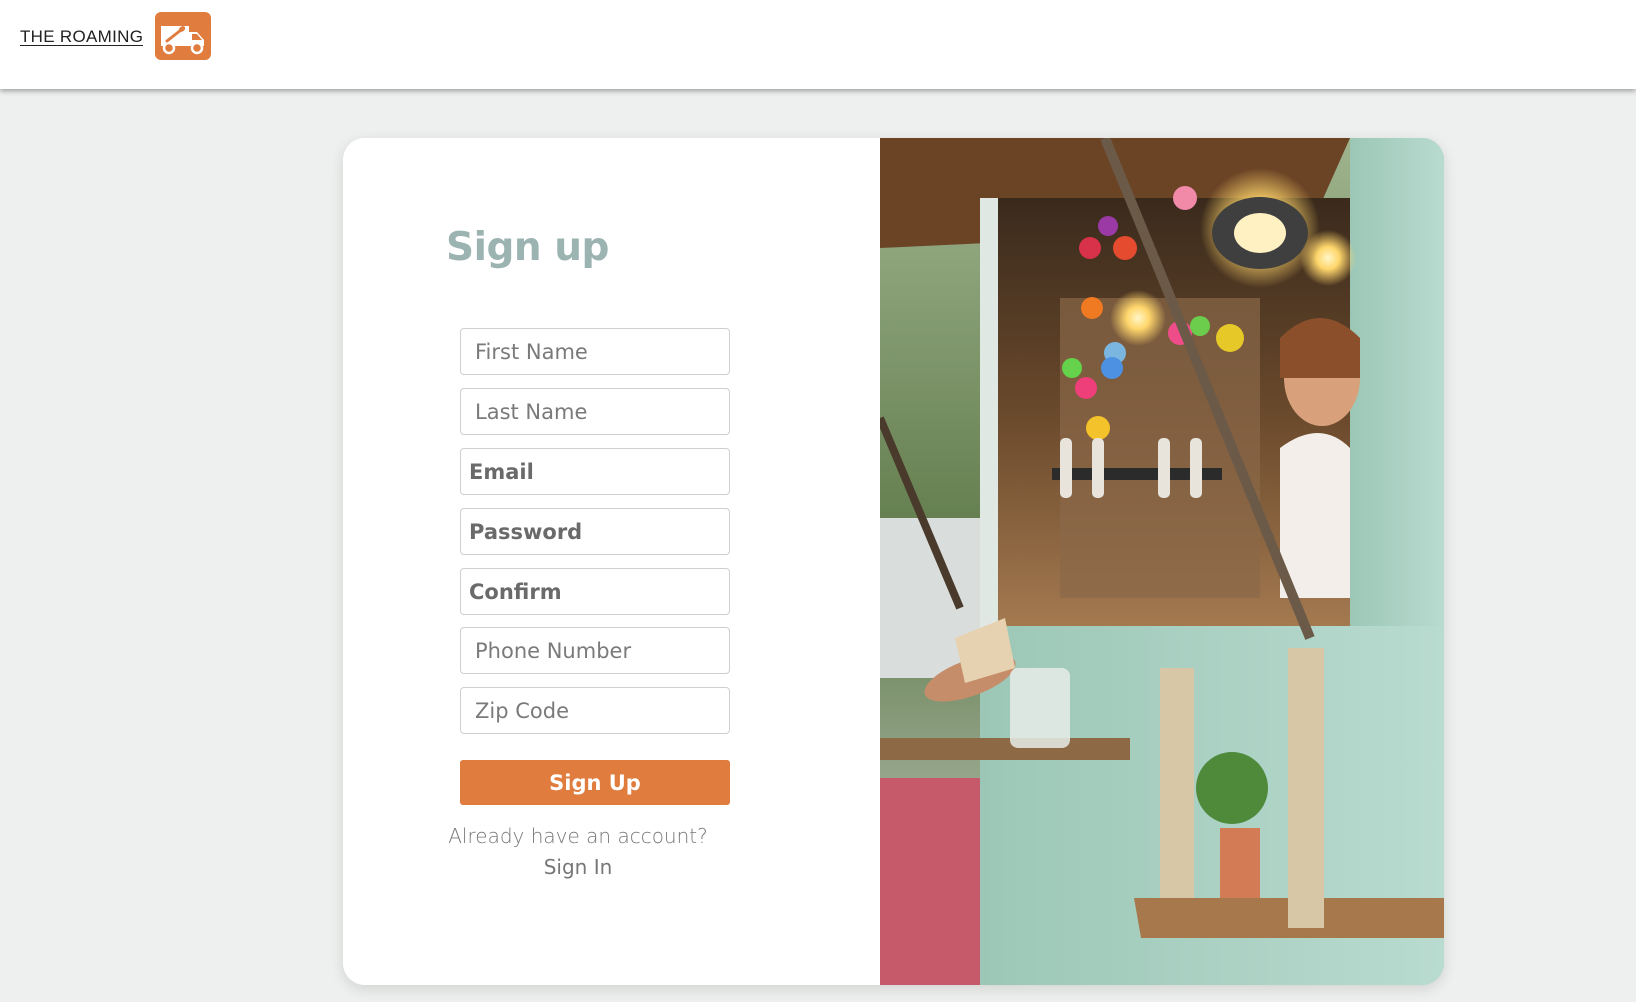 The width and height of the screenshot is (1636, 1002). I want to click on brand-name: THE ROAMING, so click(82, 36).